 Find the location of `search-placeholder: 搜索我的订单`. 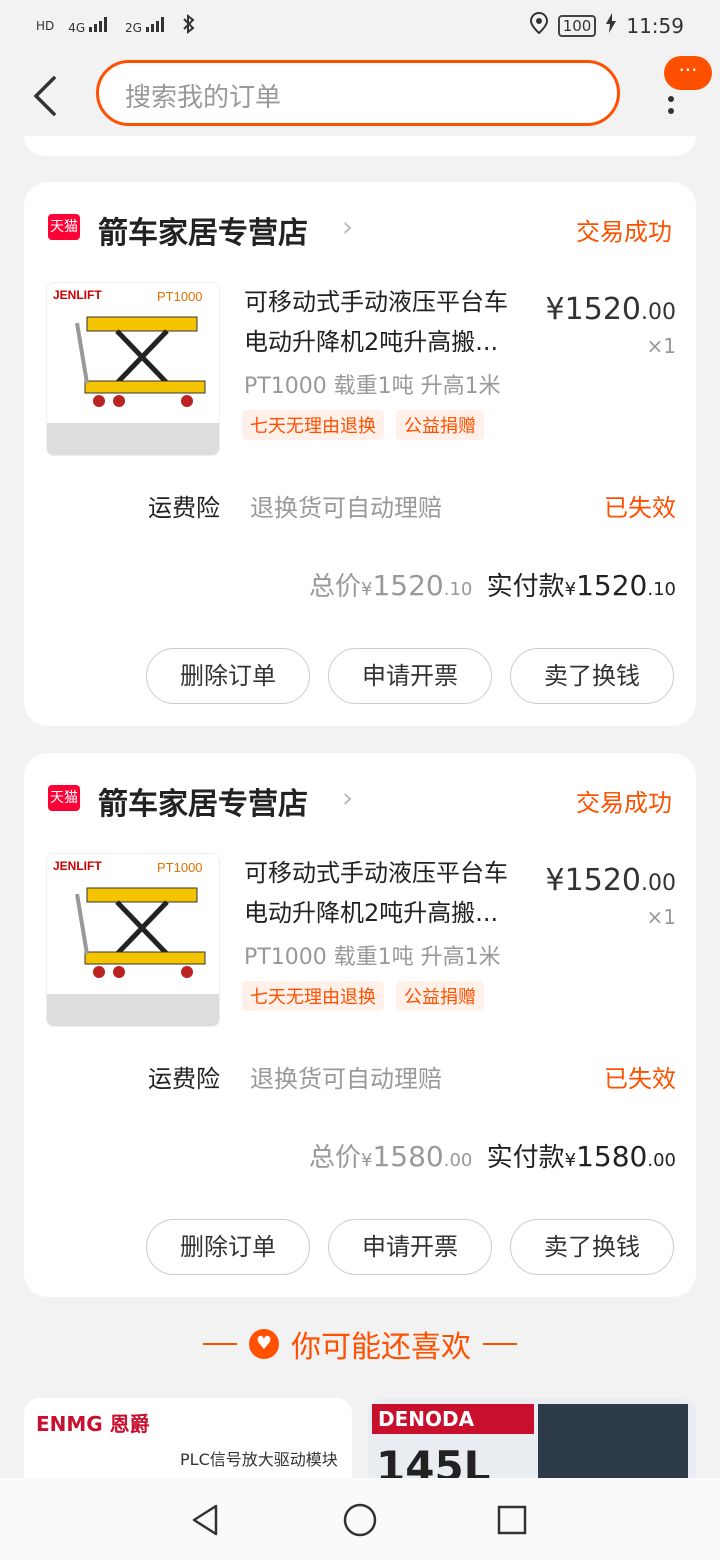

search-placeholder: 搜索我的订单 is located at coordinates (203, 98).